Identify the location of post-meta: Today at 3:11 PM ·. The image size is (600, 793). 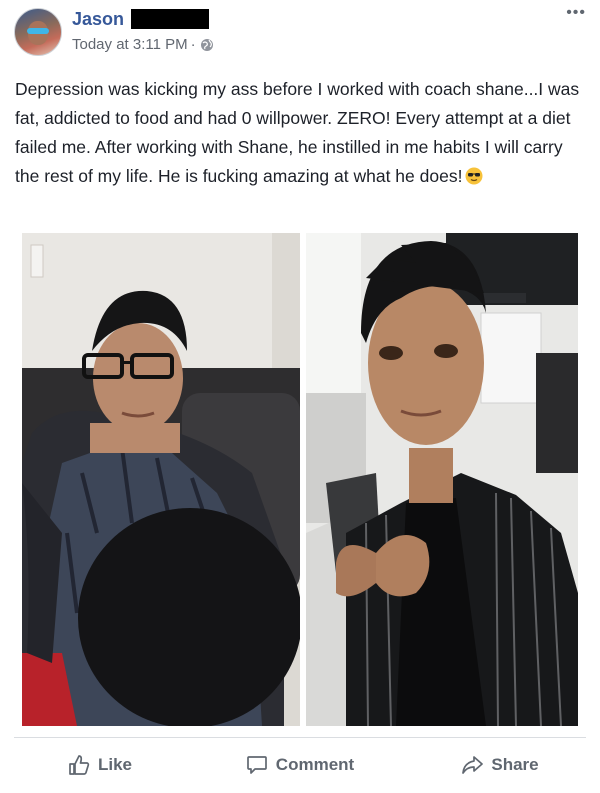
(143, 44).